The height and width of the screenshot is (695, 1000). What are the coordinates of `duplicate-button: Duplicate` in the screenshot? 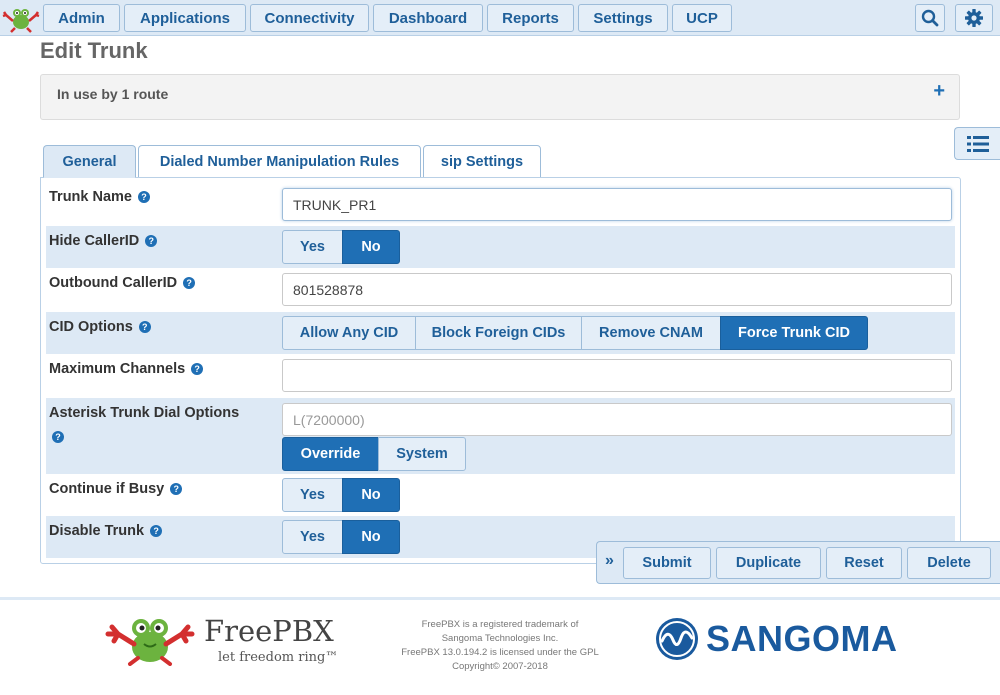 It's located at (768, 563).